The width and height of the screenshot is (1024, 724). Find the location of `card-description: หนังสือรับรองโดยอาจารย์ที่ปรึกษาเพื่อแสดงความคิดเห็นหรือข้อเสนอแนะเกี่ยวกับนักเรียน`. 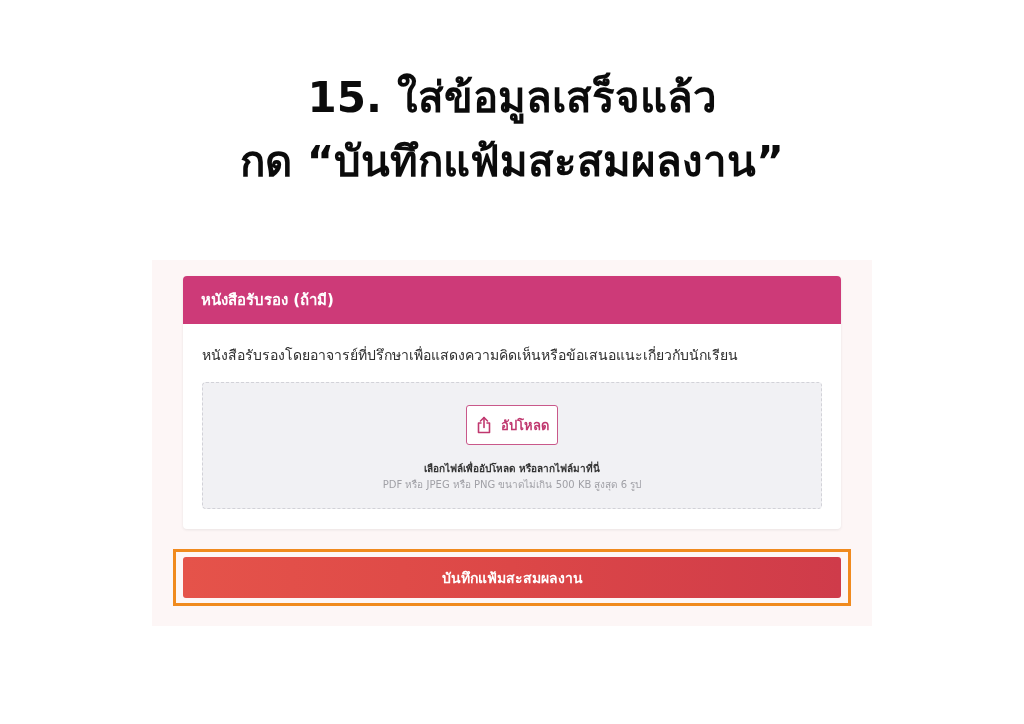

card-description: หนังสือรับรองโดยอาจารย์ที่ปรึกษาเพื่อแสดงความคิดเห็นหรือข้อเสนอแนะเกี่ยวกับนักเรียน is located at coordinates (470, 355).